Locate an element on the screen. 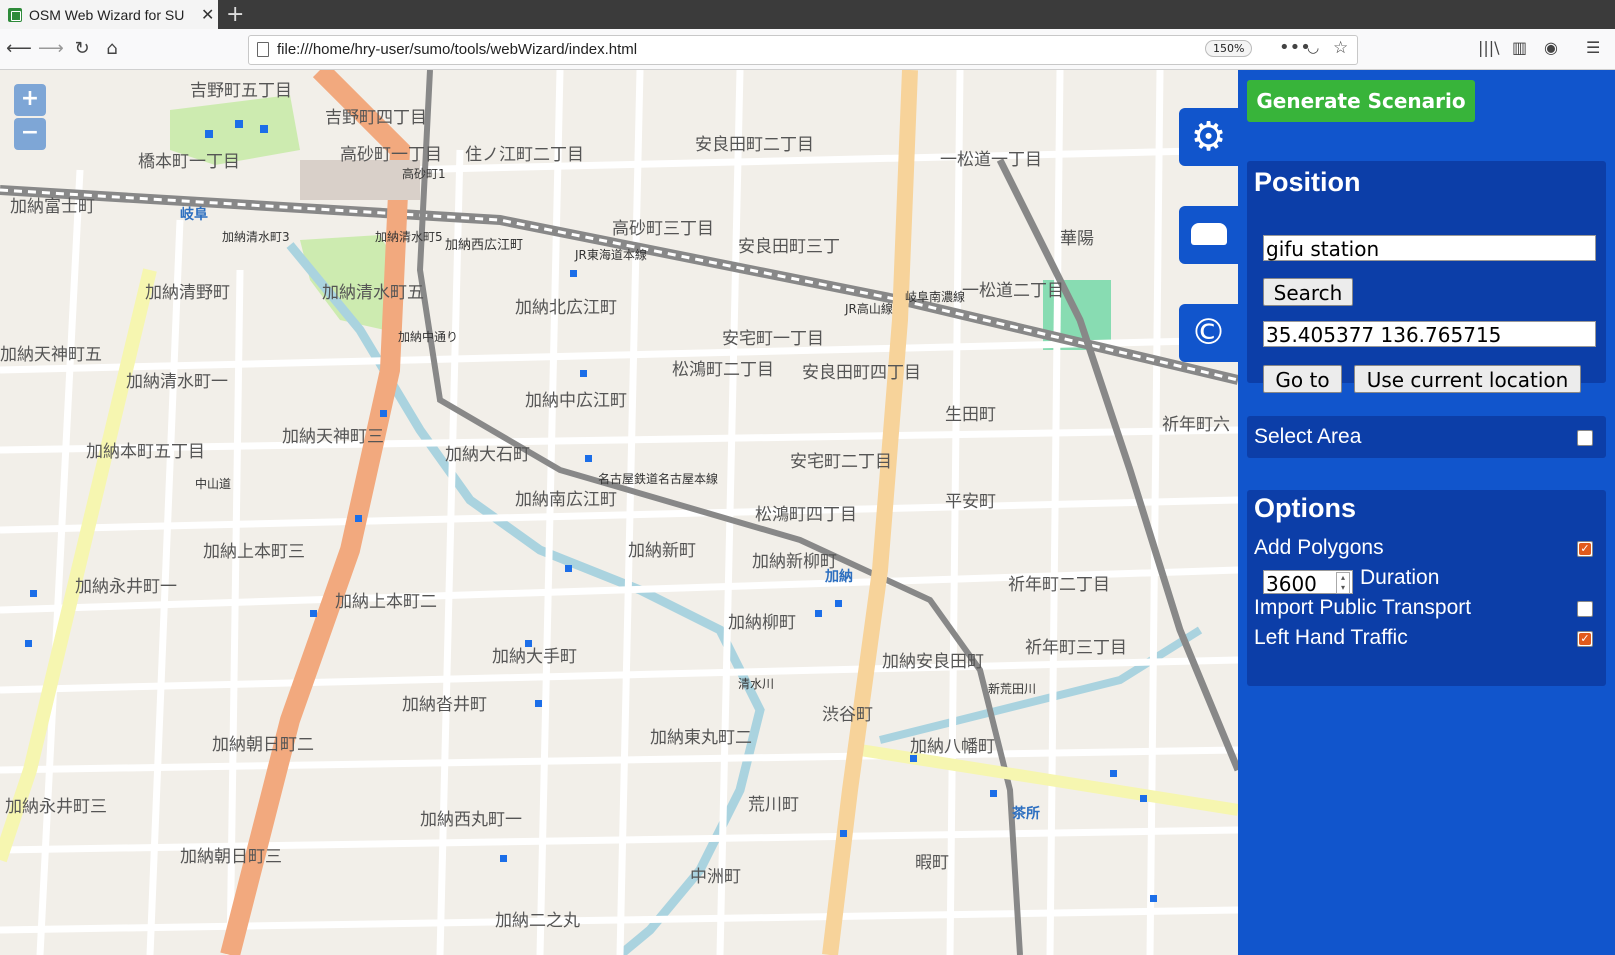 The width and height of the screenshot is (1615, 955). map-label: 加納八幡町 is located at coordinates (952, 747).